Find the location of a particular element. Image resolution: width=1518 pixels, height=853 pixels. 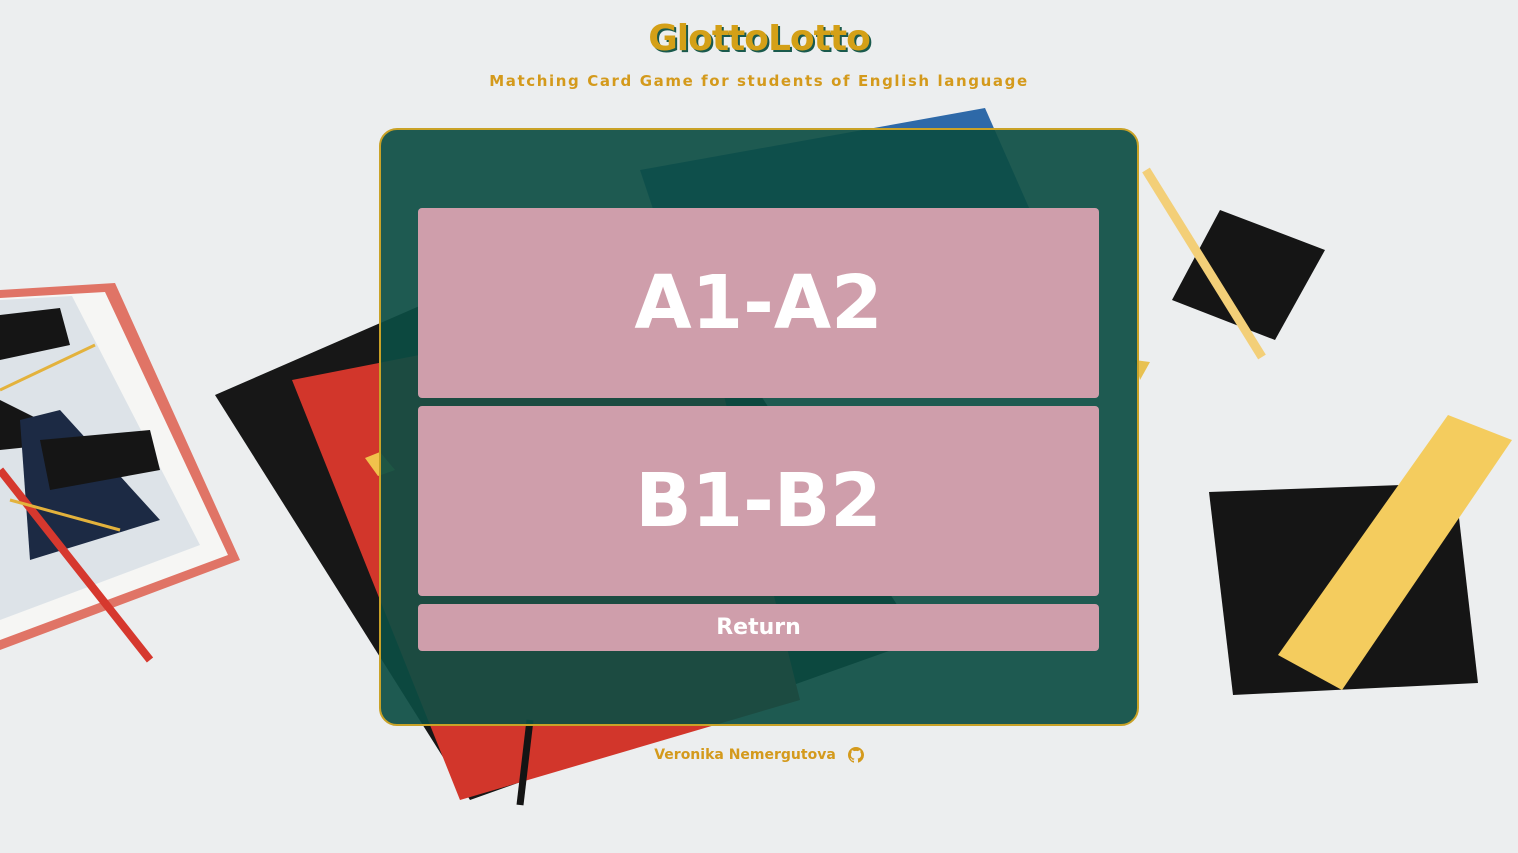

return-label: Return is located at coordinates (758, 627).